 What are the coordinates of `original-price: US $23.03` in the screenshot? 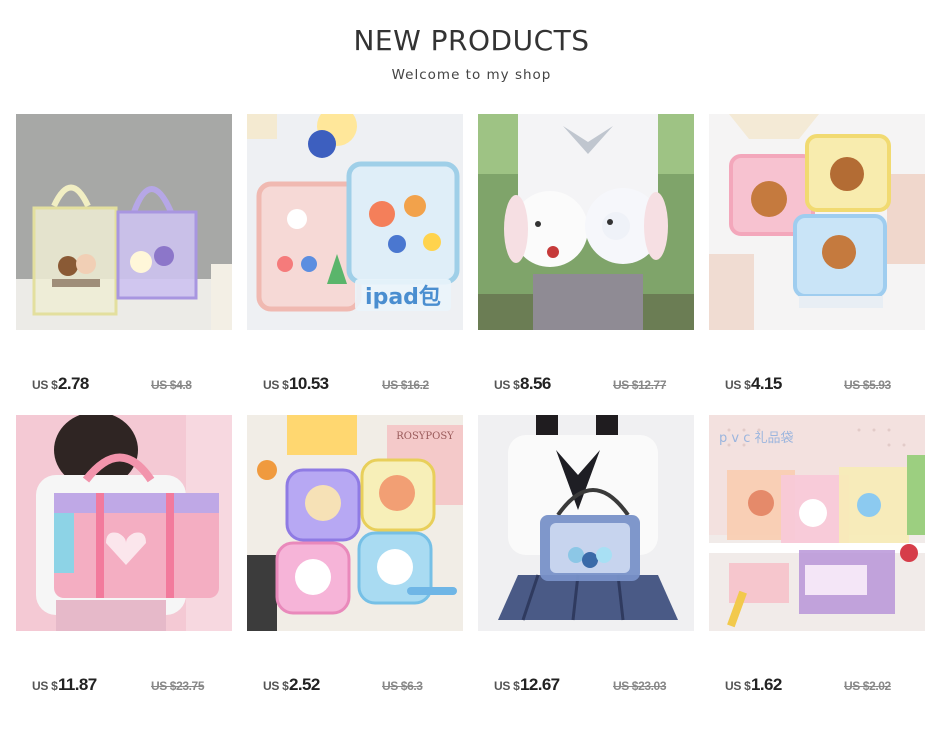 It's located at (640, 686).